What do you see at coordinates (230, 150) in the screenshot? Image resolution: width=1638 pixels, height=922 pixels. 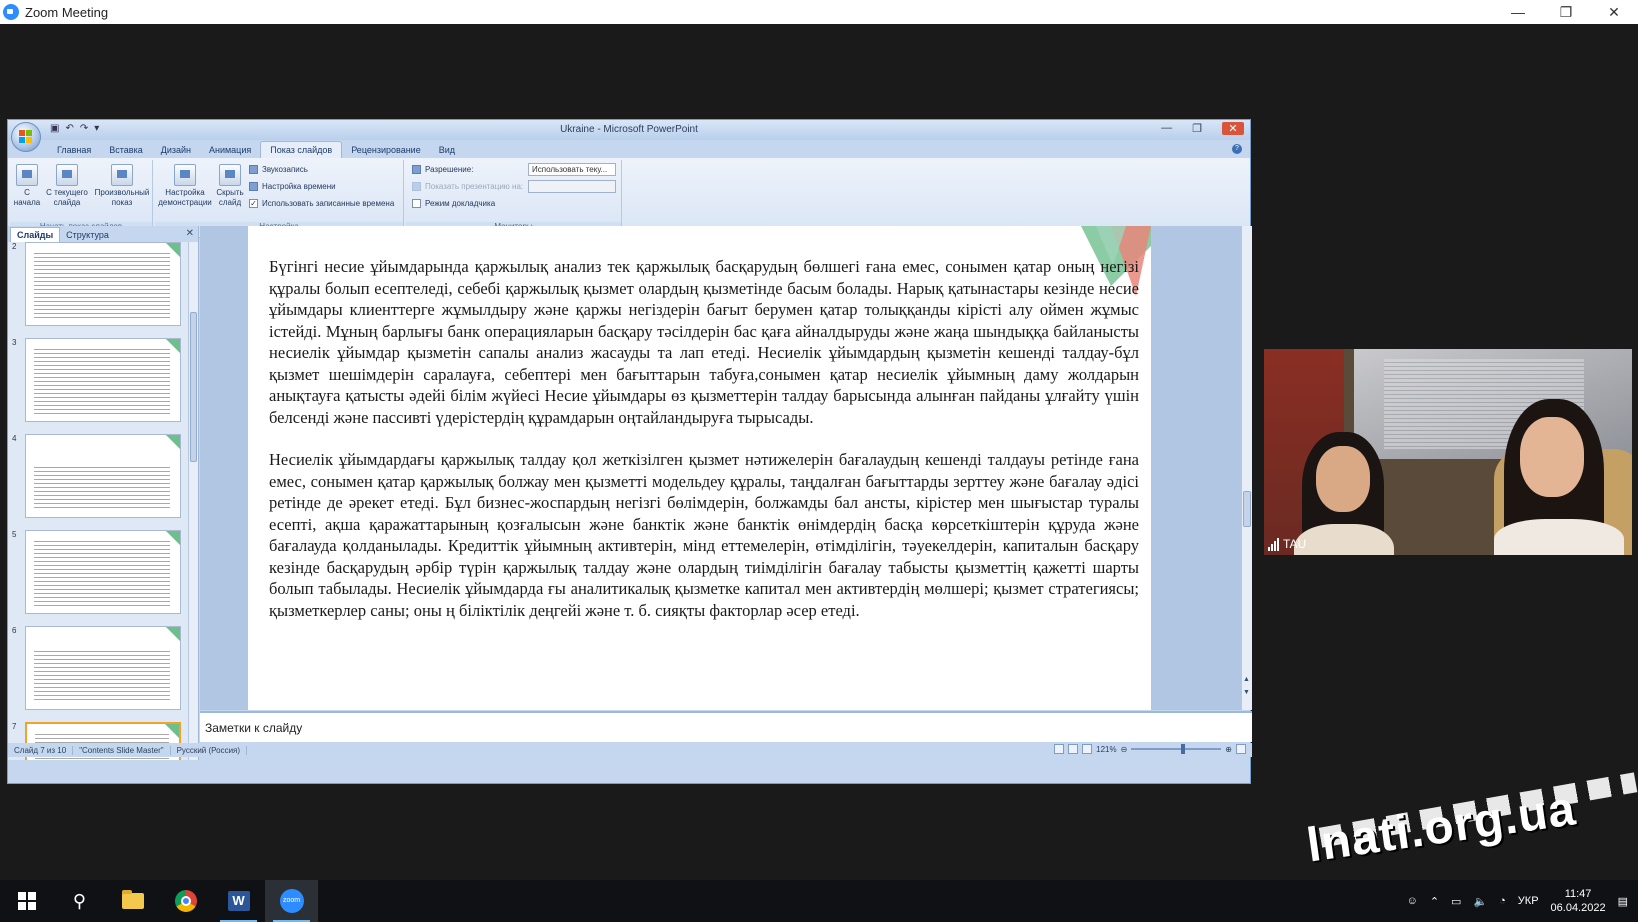 I see `tab-animation: Анимация` at bounding box center [230, 150].